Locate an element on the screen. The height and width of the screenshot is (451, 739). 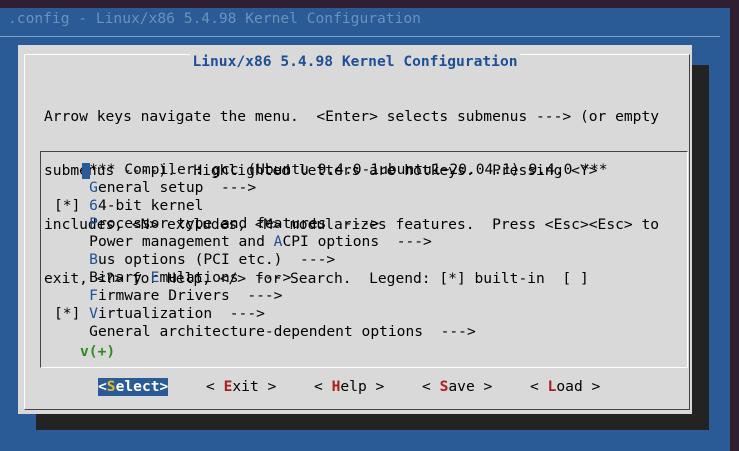
menu-item-text-pre: Binary is located at coordinates (120, 277).